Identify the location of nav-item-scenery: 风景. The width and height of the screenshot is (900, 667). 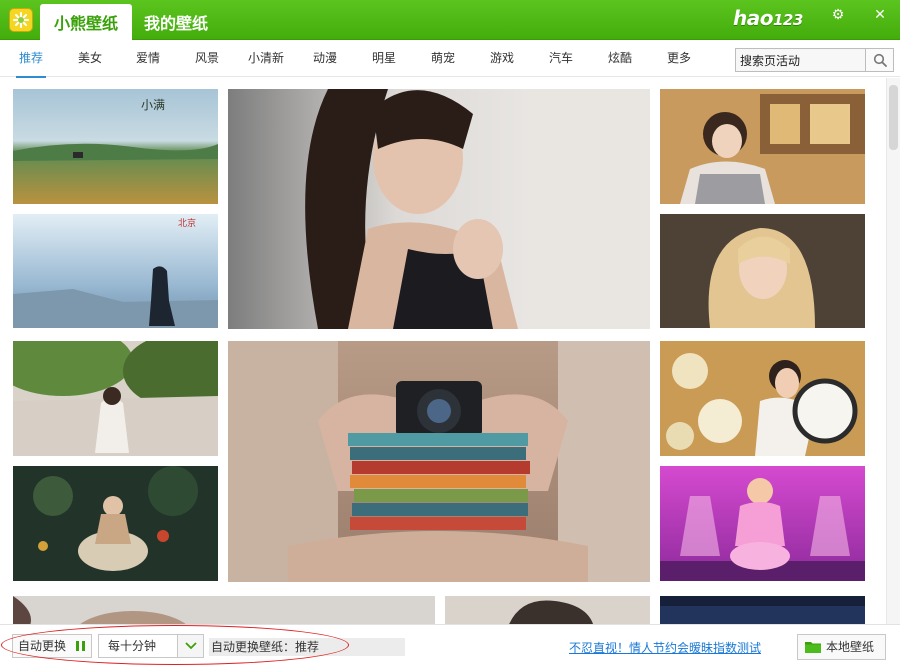
(207, 58).